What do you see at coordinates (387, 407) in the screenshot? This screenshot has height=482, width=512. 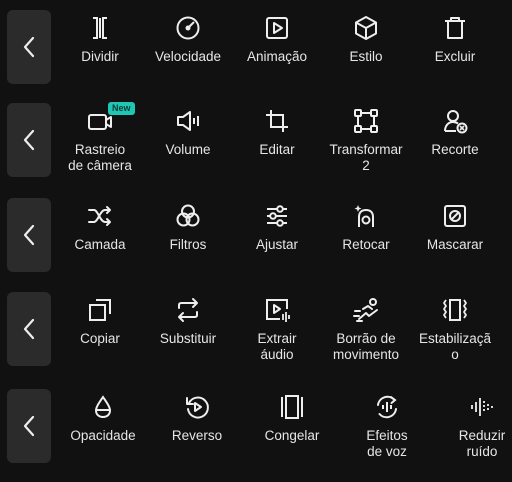 I see `voice-effects-icon` at bounding box center [387, 407].